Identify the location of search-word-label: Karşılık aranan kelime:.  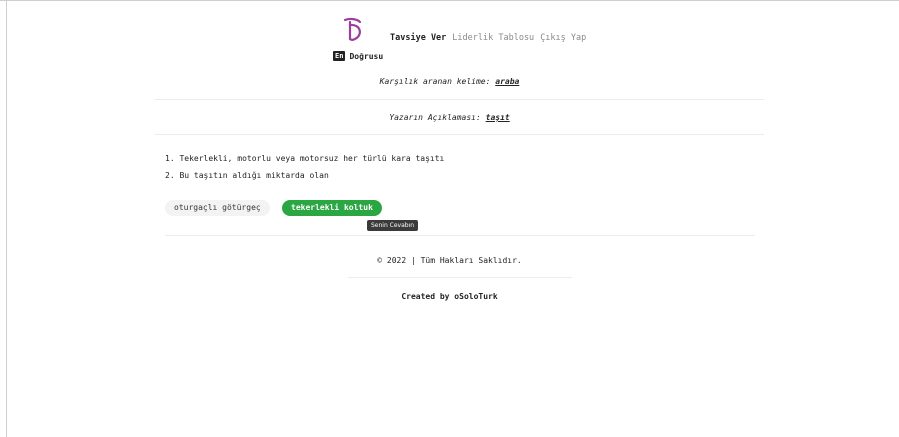
(435, 81).